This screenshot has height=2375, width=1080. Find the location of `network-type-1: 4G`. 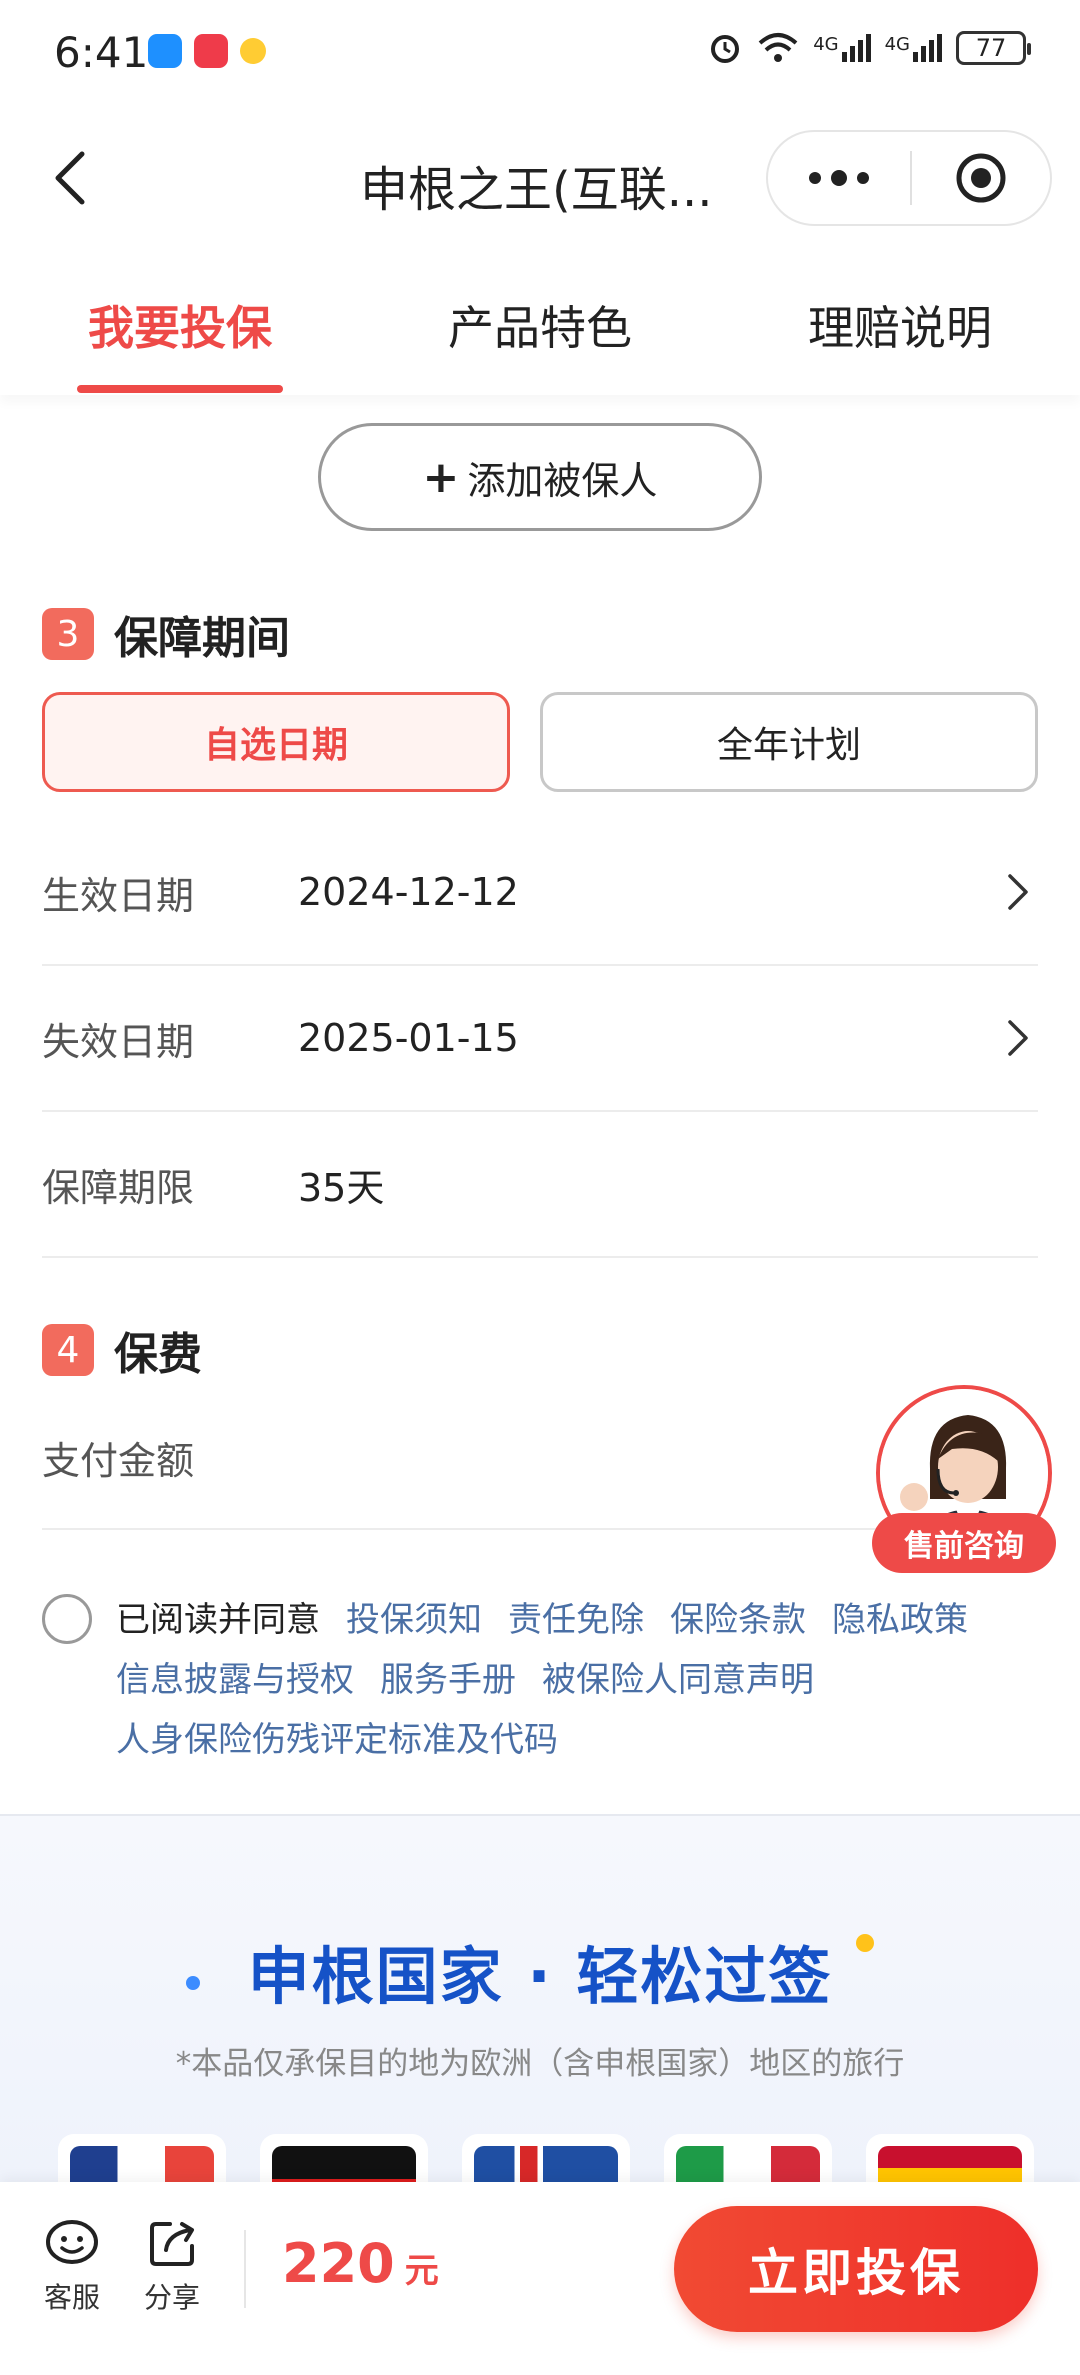

network-type-1: 4G is located at coordinates (826, 44).